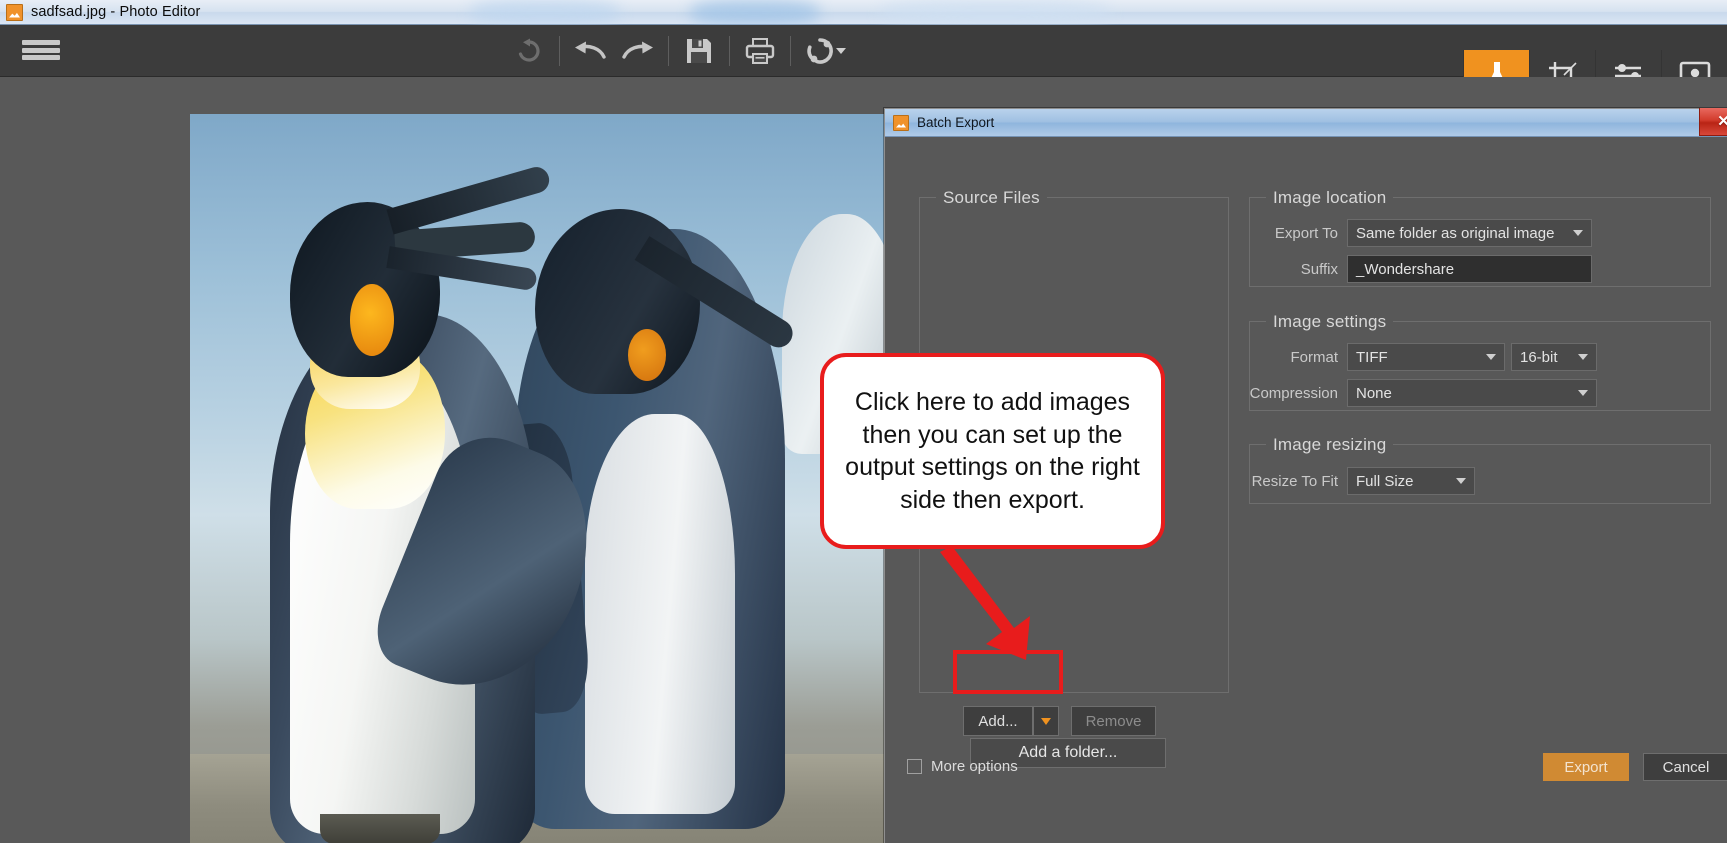 Image resolution: width=1727 pixels, height=843 pixels. I want to click on bit-depth-select: 16-bit, so click(1554, 357).